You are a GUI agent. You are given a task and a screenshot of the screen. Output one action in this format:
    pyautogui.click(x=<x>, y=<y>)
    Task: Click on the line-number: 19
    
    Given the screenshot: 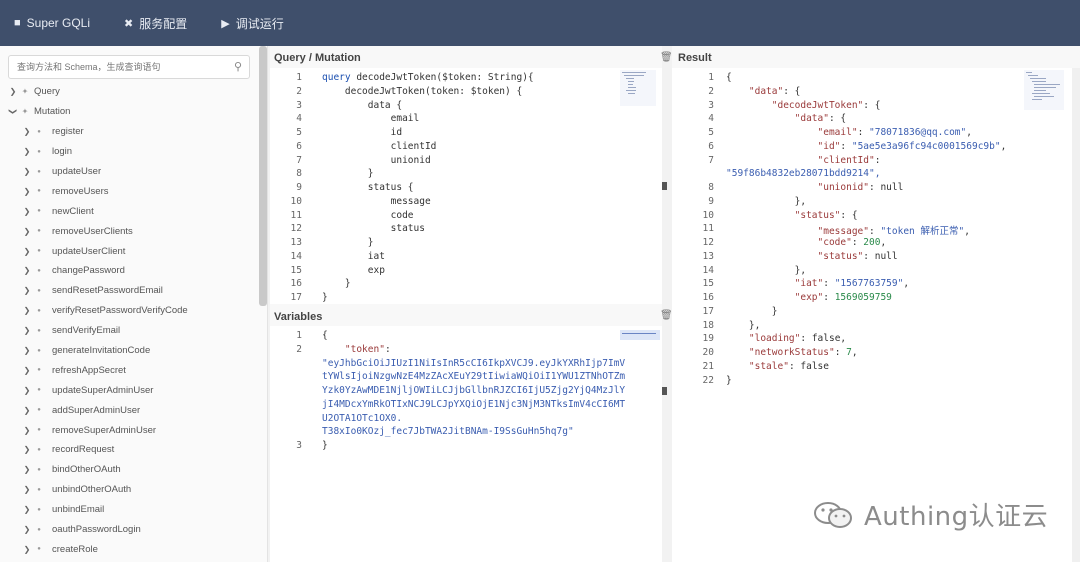 What is the action you would take?
    pyautogui.click(x=708, y=339)
    